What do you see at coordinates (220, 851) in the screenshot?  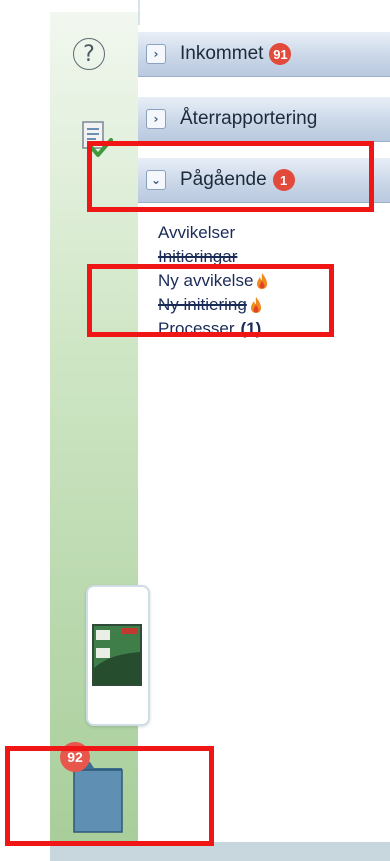 I see `bottom-strip` at bounding box center [220, 851].